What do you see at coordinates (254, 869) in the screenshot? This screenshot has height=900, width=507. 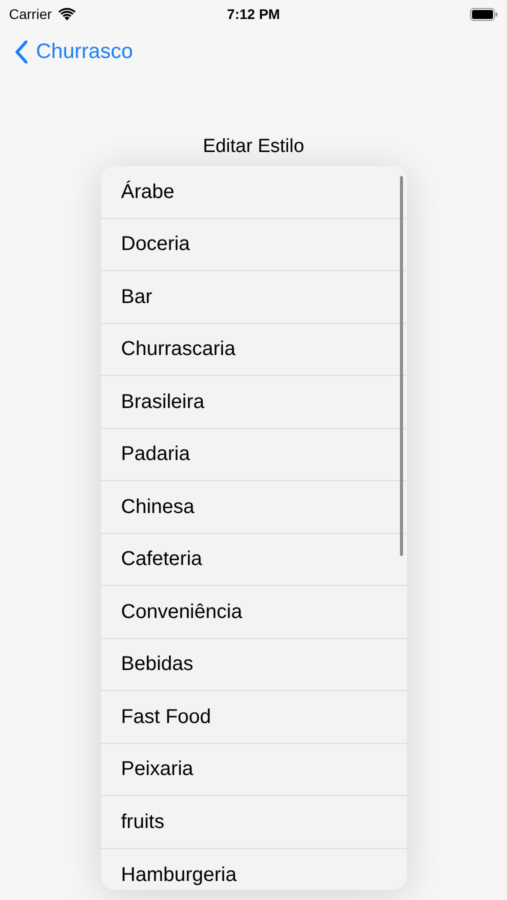 I see `menu-item: Hamburgeria` at bounding box center [254, 869].